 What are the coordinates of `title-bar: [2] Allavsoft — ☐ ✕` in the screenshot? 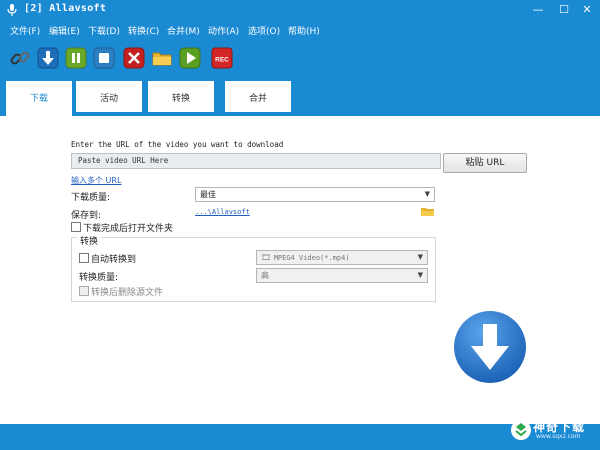 It's located at (300, 10).